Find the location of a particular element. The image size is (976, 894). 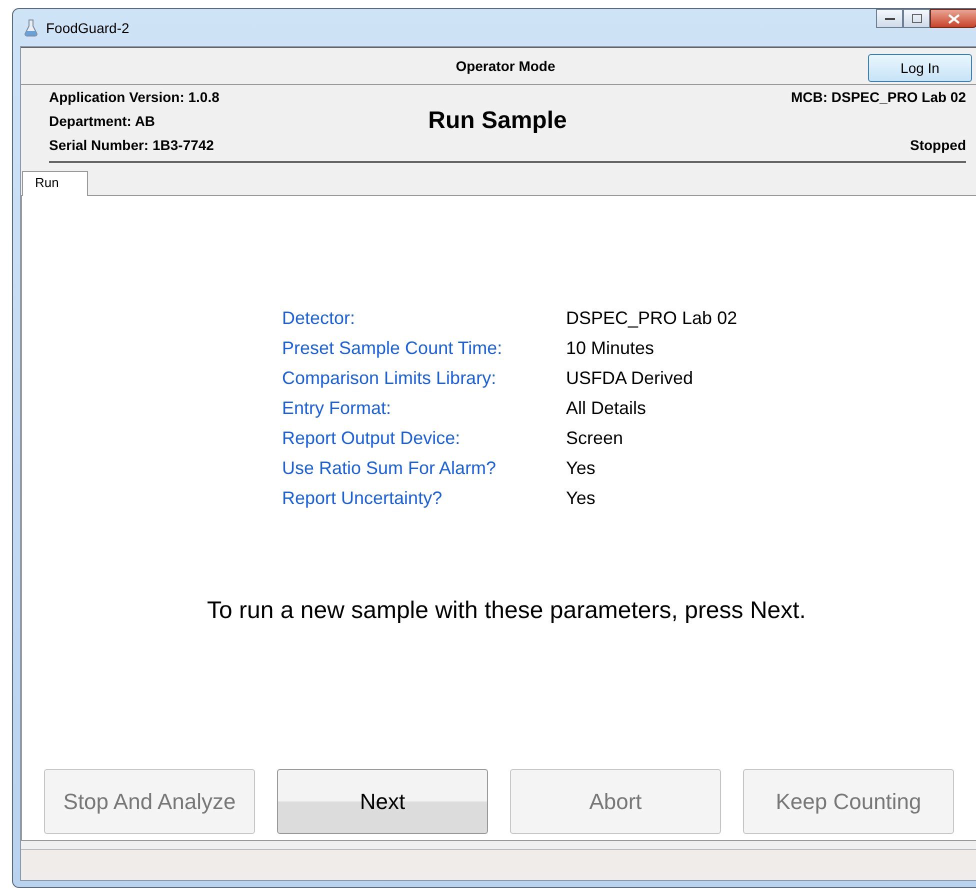

page-title: Run Sample is located at coordinates (497, 121).